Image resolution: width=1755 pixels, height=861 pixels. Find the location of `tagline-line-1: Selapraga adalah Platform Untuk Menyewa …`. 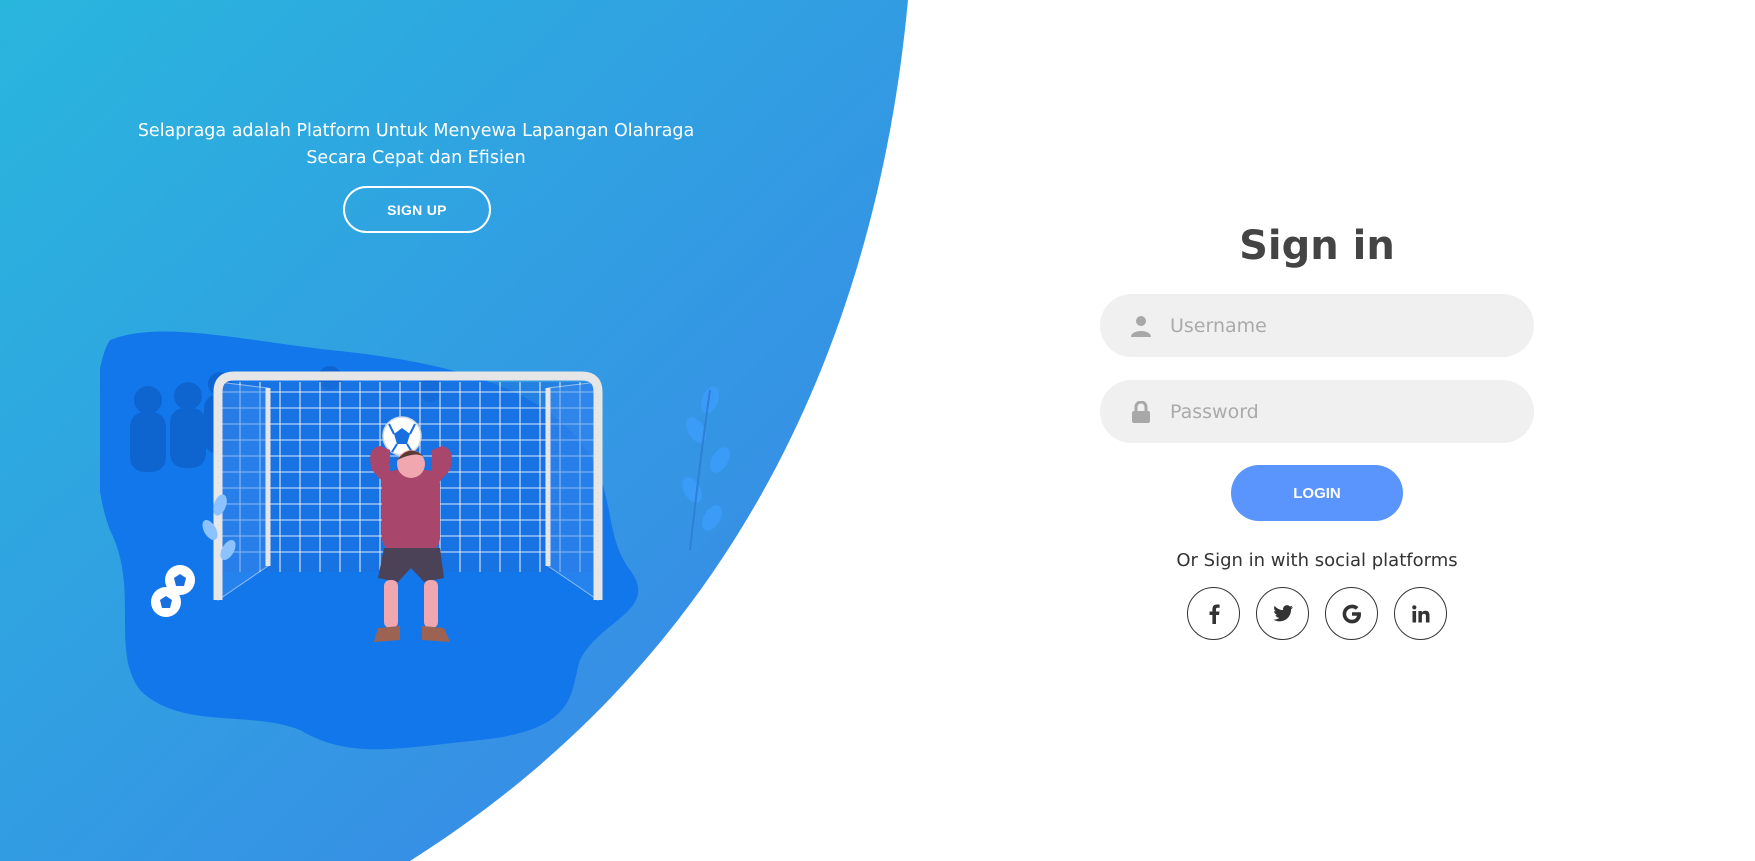

tagline-line-1: Selapraga adalah Platform Untuk Menyewa … is located at coordinates (416, 131).